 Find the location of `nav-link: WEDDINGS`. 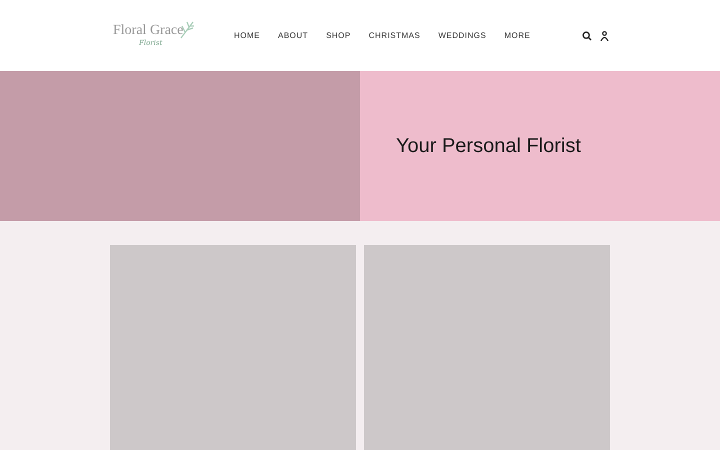

nav-link: WEDDINGS is located at coordinates (462, 36).